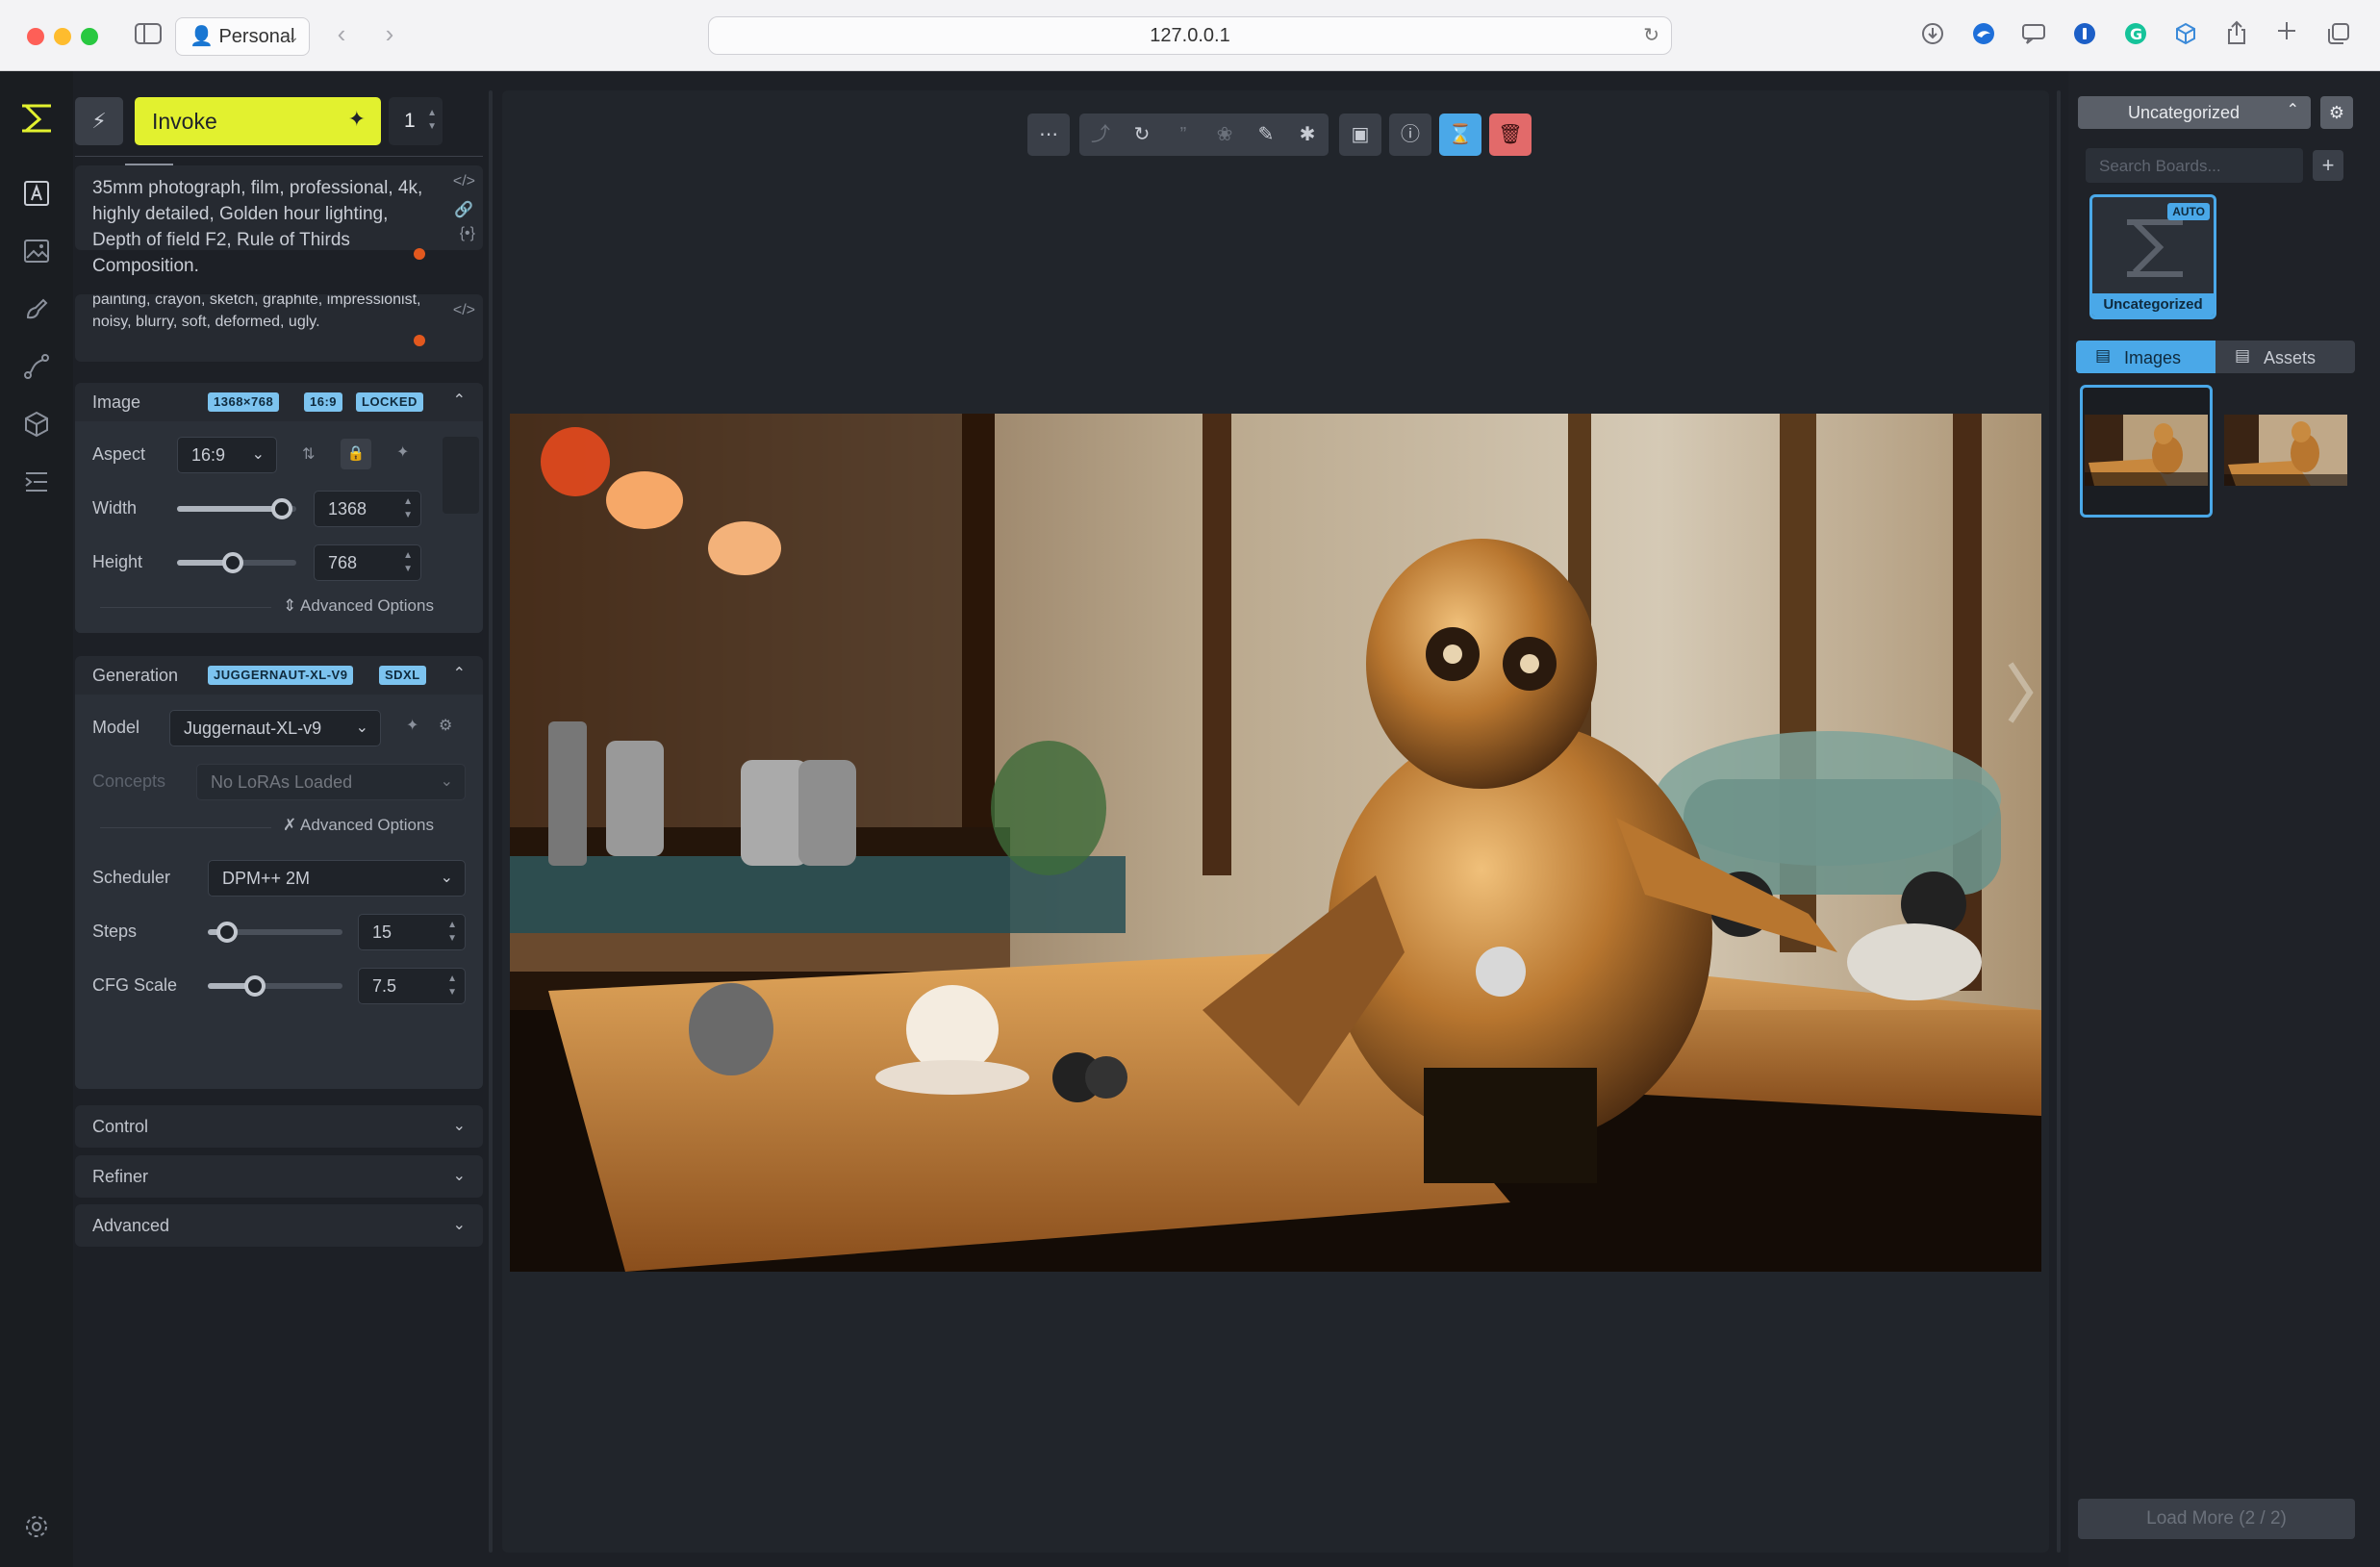 The height and width of the screenshot is (1567, 2380). Describe the element at coordinates (2135, 36) in the screenshot. I see `grammarly-icon: G` at that location.